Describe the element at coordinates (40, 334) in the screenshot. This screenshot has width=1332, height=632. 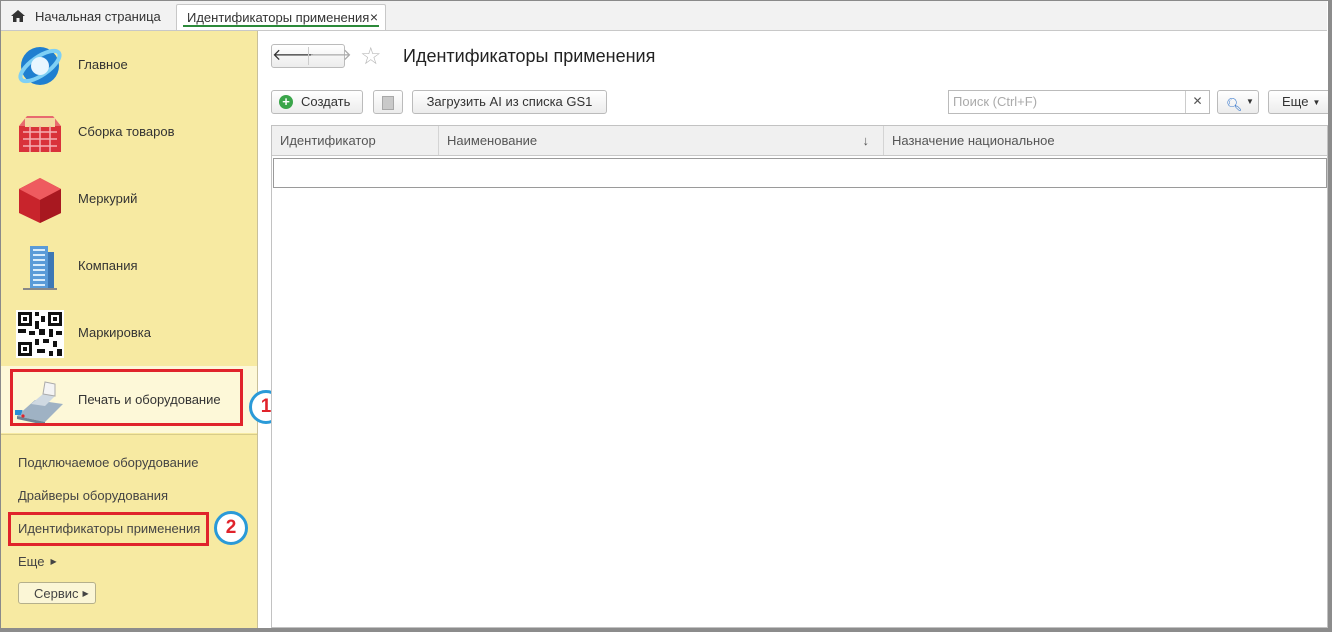
I see `qr-code-icon` at that location.